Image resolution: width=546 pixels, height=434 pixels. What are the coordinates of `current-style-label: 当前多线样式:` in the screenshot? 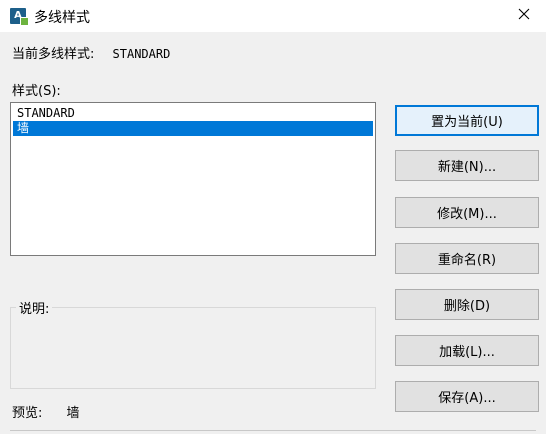 It's located at (53, 54).